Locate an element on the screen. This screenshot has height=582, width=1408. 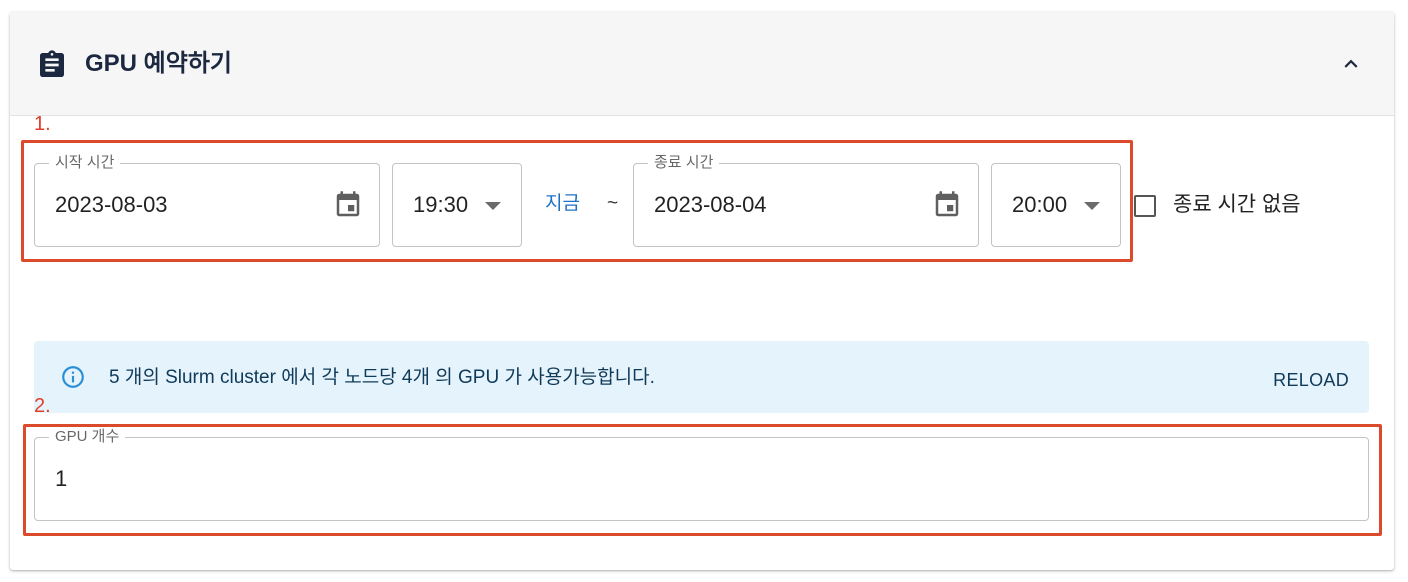
gpu-count-label: GPU 개수 is located at coordinates (87, 437).